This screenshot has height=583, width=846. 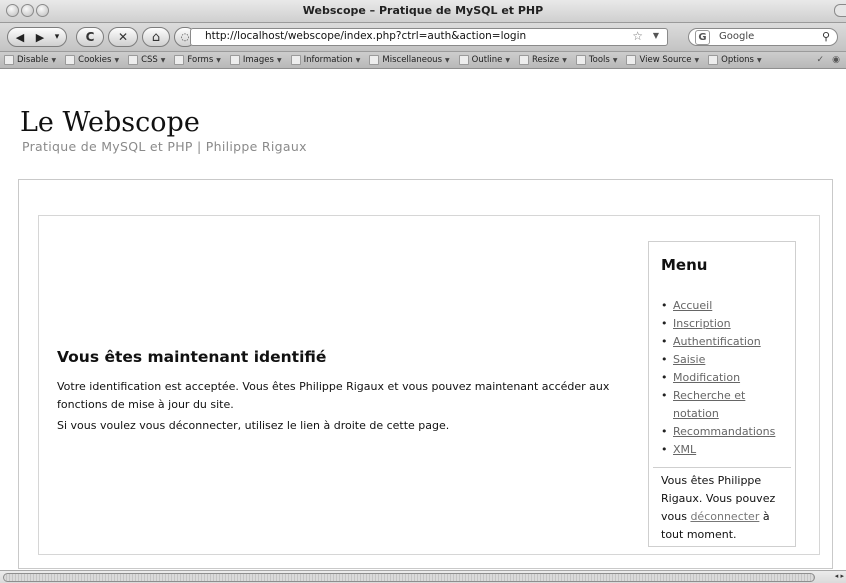 I want to click on status-ok-icon: ◉, so click(x=836, y=60).